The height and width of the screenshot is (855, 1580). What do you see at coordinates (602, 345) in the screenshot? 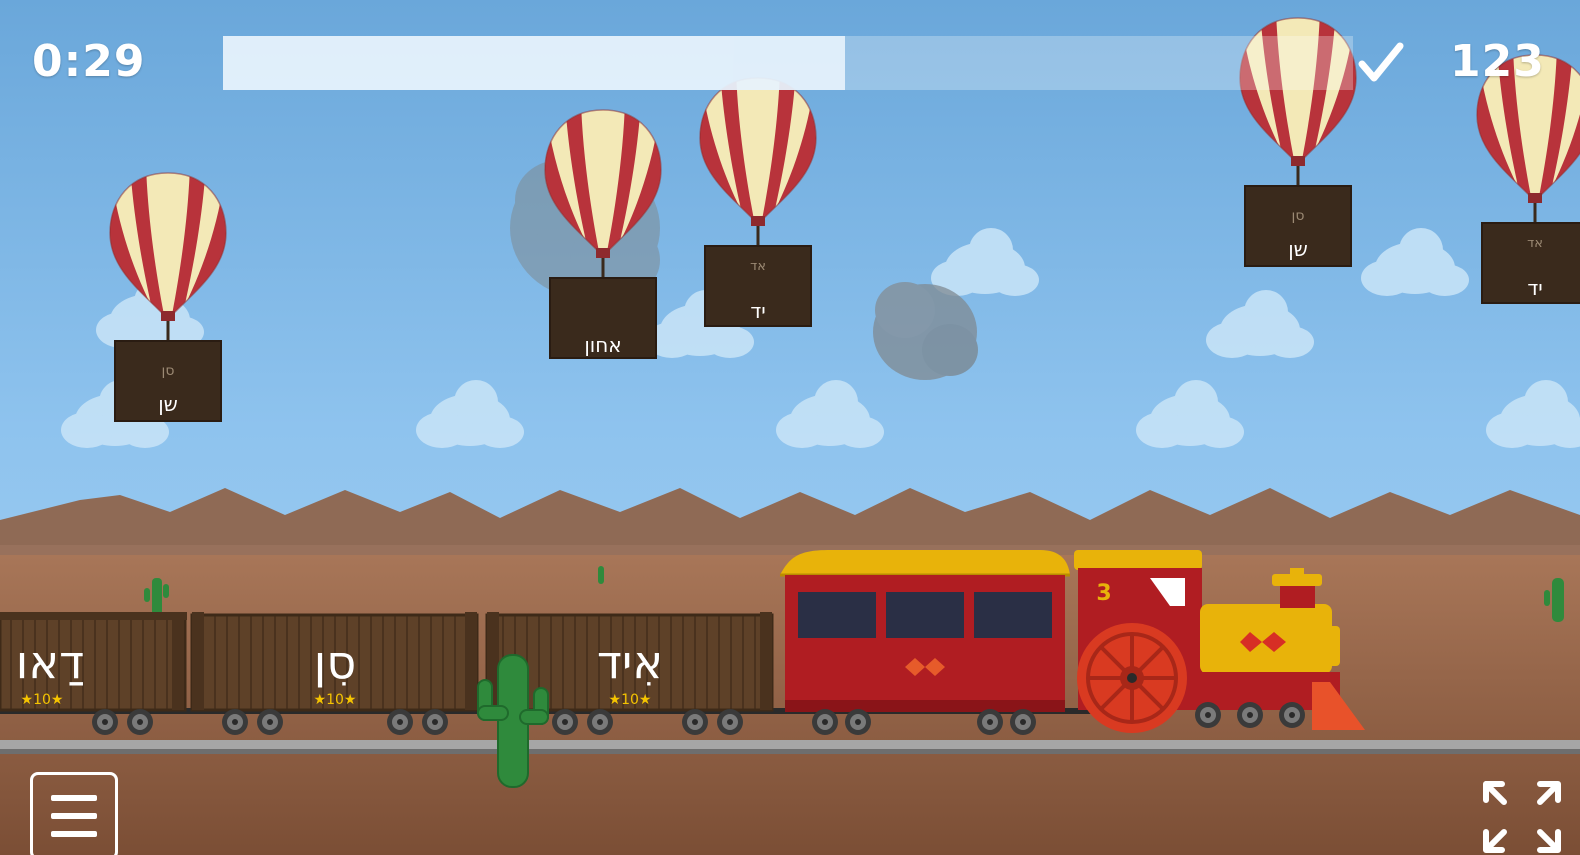
I see `crate-label: אחון` at bounding box center [602, 345].